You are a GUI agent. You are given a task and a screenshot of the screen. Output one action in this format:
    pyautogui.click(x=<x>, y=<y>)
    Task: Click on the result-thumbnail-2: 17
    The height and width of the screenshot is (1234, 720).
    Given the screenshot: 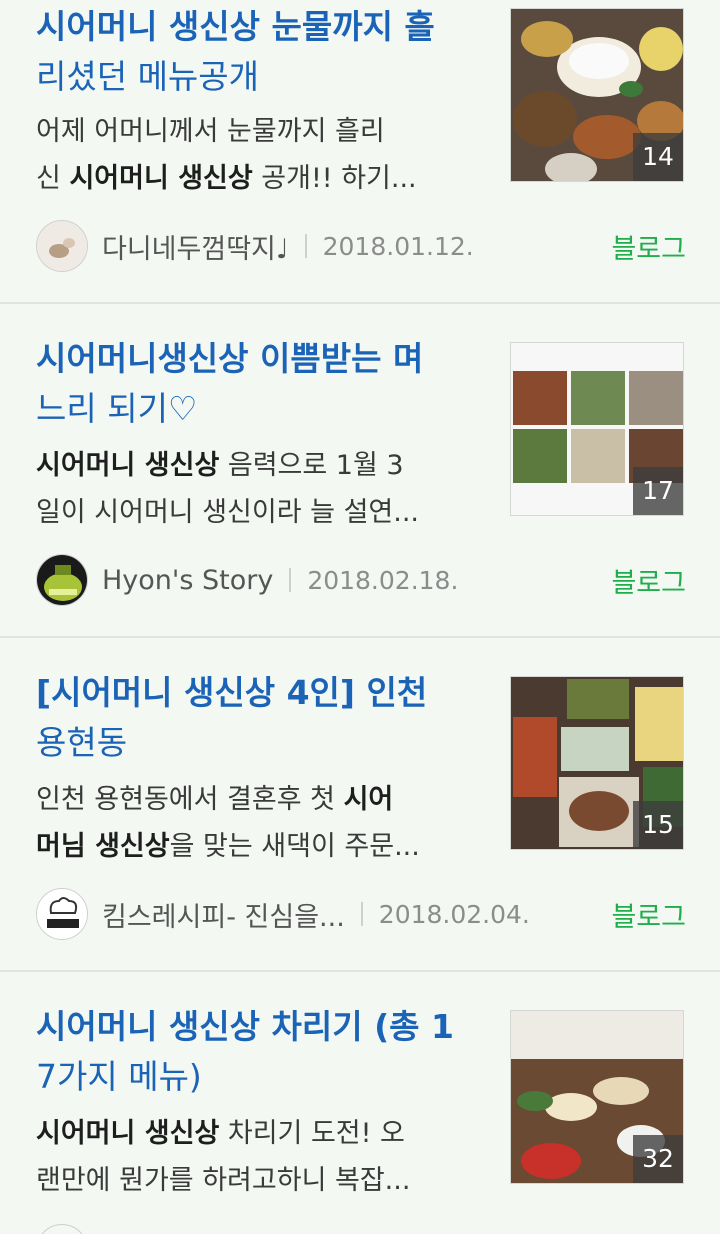 What is the action you would take?
    pyautogui.click(x=597, y=429)
    